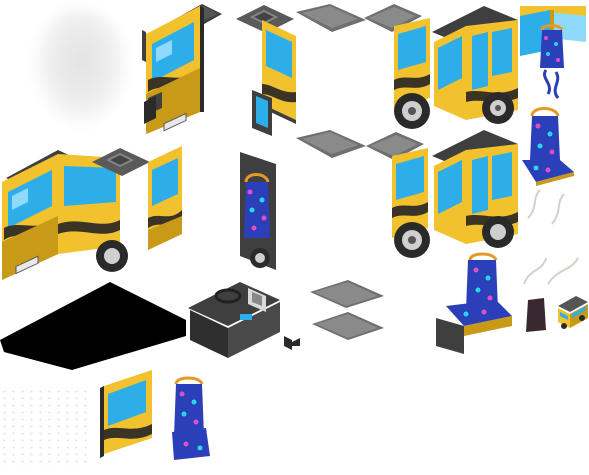 The image size is (589, 475). What do you see at coordinates (95, 326) in the screenshot?
I see `bus-shadow-sprite` at bounding box center [95, 326].